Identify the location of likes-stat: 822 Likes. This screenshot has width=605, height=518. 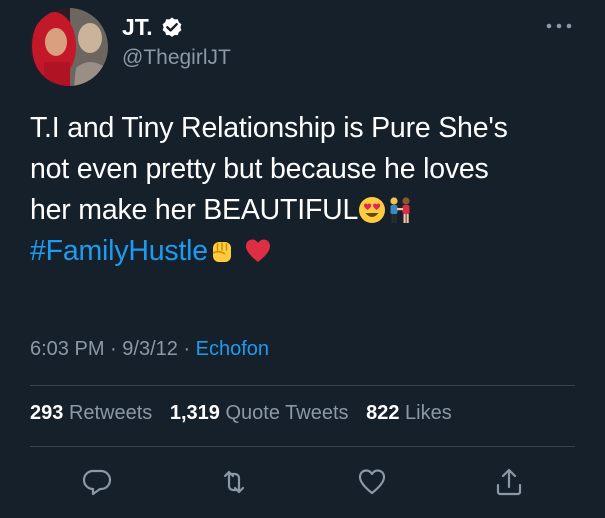
(409, 413).